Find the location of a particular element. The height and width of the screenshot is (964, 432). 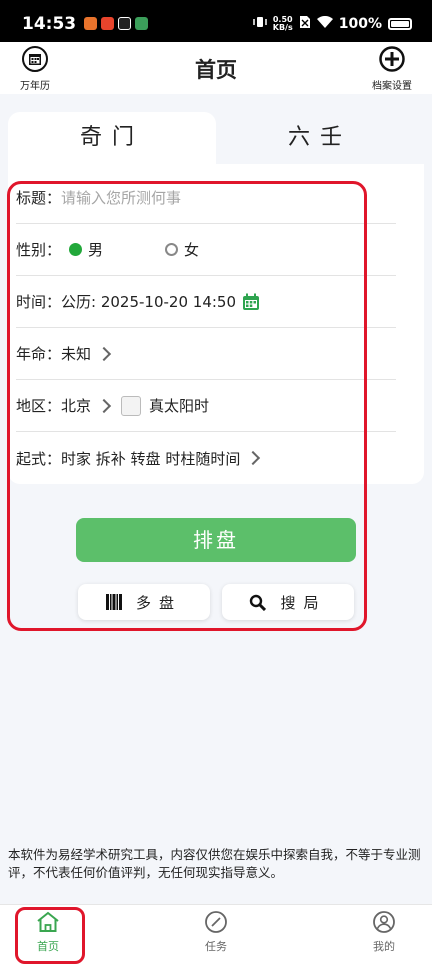

search-layout-button: 搜局 is located at coordinates (288, 602).